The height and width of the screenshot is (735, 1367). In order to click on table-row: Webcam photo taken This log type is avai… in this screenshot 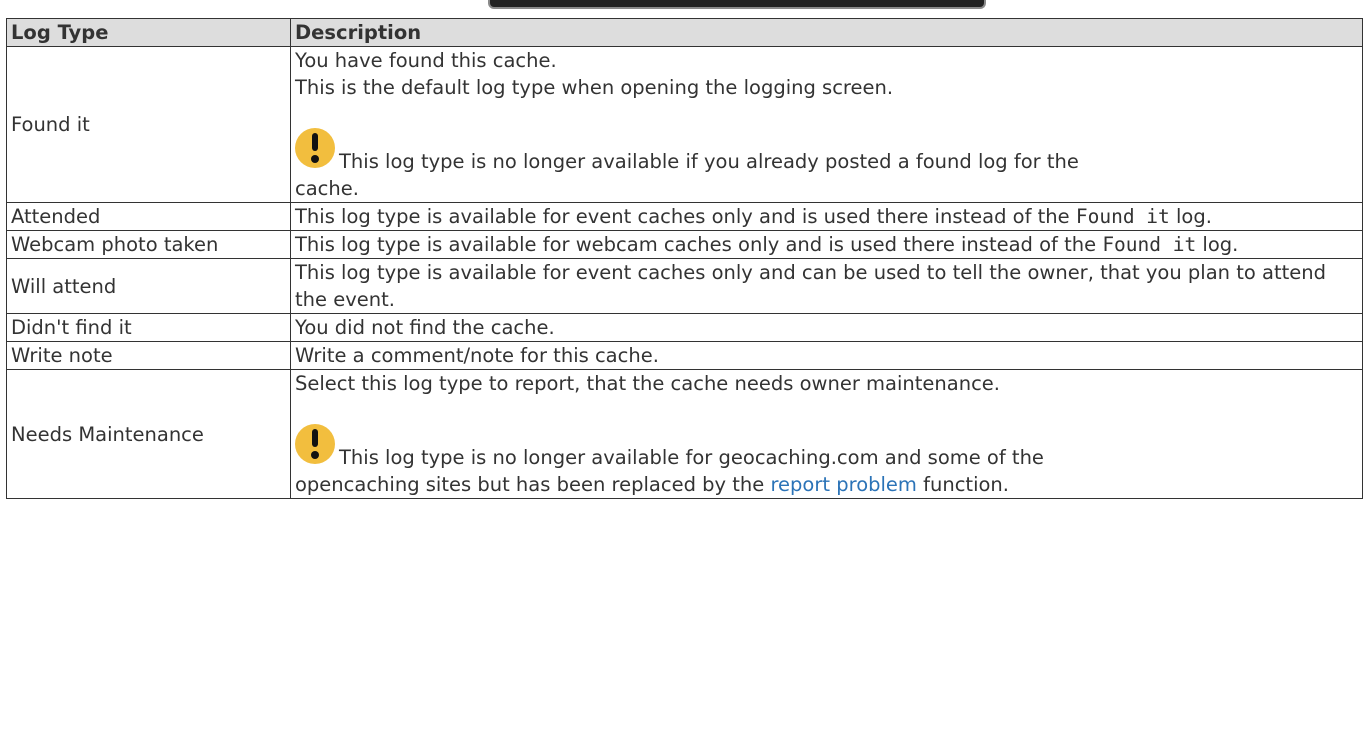, I will do `click(684, 244)`.